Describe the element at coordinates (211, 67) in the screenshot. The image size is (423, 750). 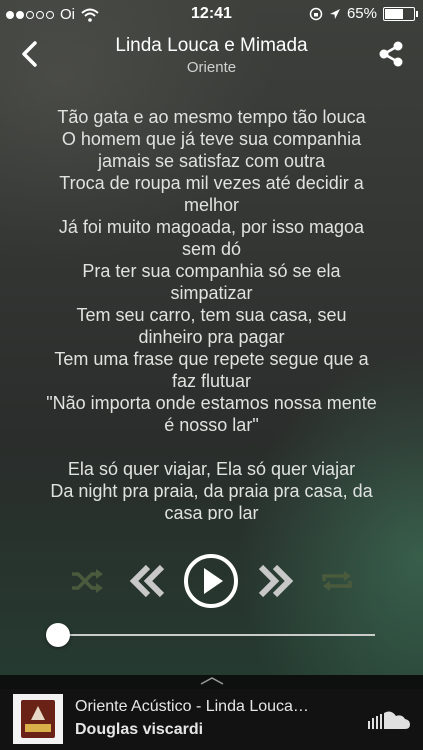
I see `song-artist: Oriente` at that location.